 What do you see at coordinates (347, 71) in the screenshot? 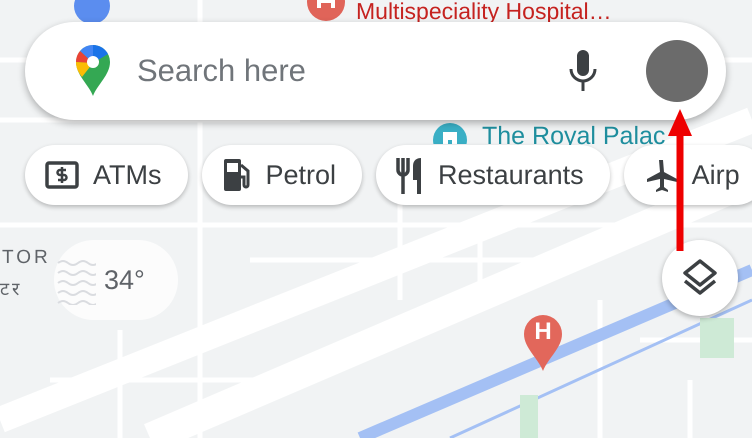
I see `search-field: Search here` at bounding box center [347, 71].